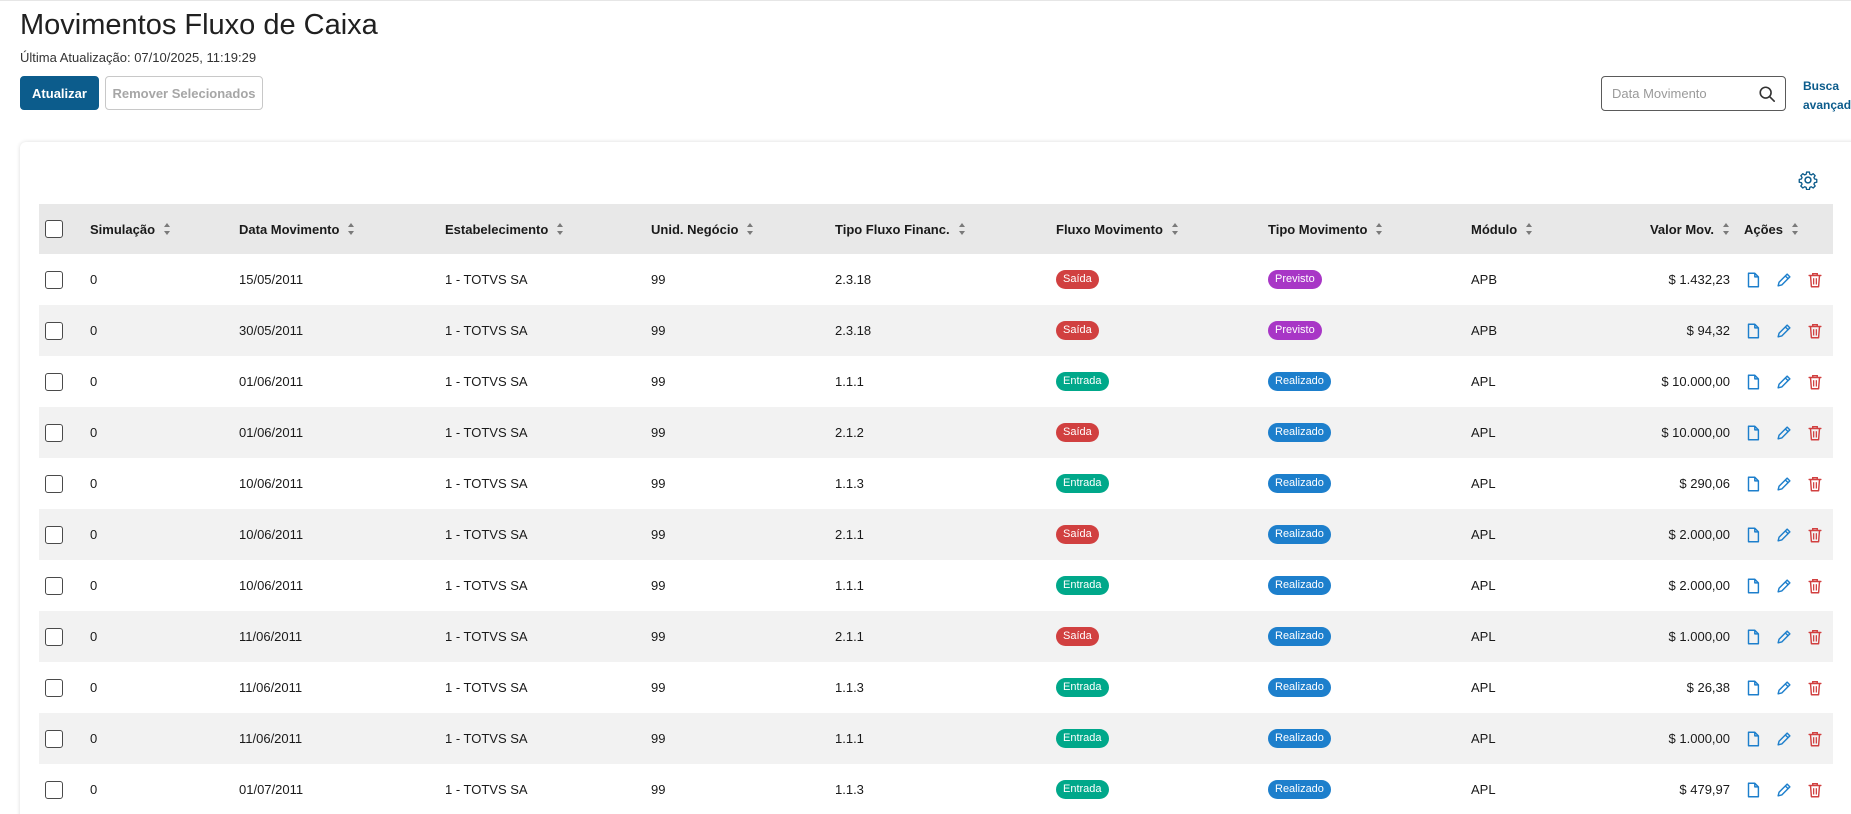 The width and height of the screenshot is (1851, 814). What do you see at coordinates (849, 585) in the screenshot?
I see `cell-tipo-fluxo: 1.1.1` at bounding box center [849, 585].